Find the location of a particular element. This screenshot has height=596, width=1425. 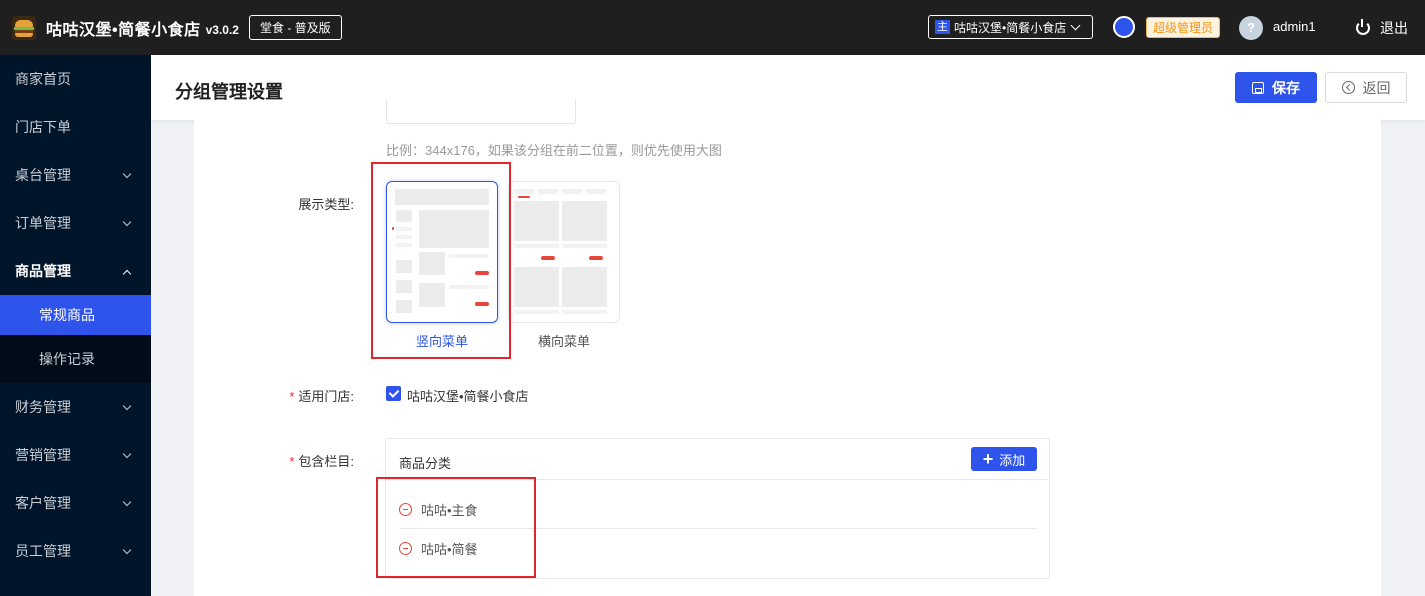

sidebar-item-label: 门店下单 is located at coordinates (43, 127).